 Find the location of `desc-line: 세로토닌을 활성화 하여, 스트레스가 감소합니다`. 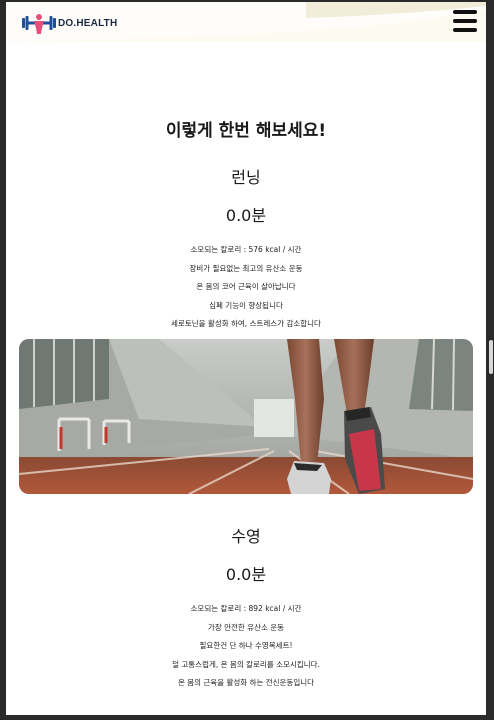

desc-line: 세로토닌을 활성화 하여, 스트레스가 감소합니다 is located at coordinates (246, 324).